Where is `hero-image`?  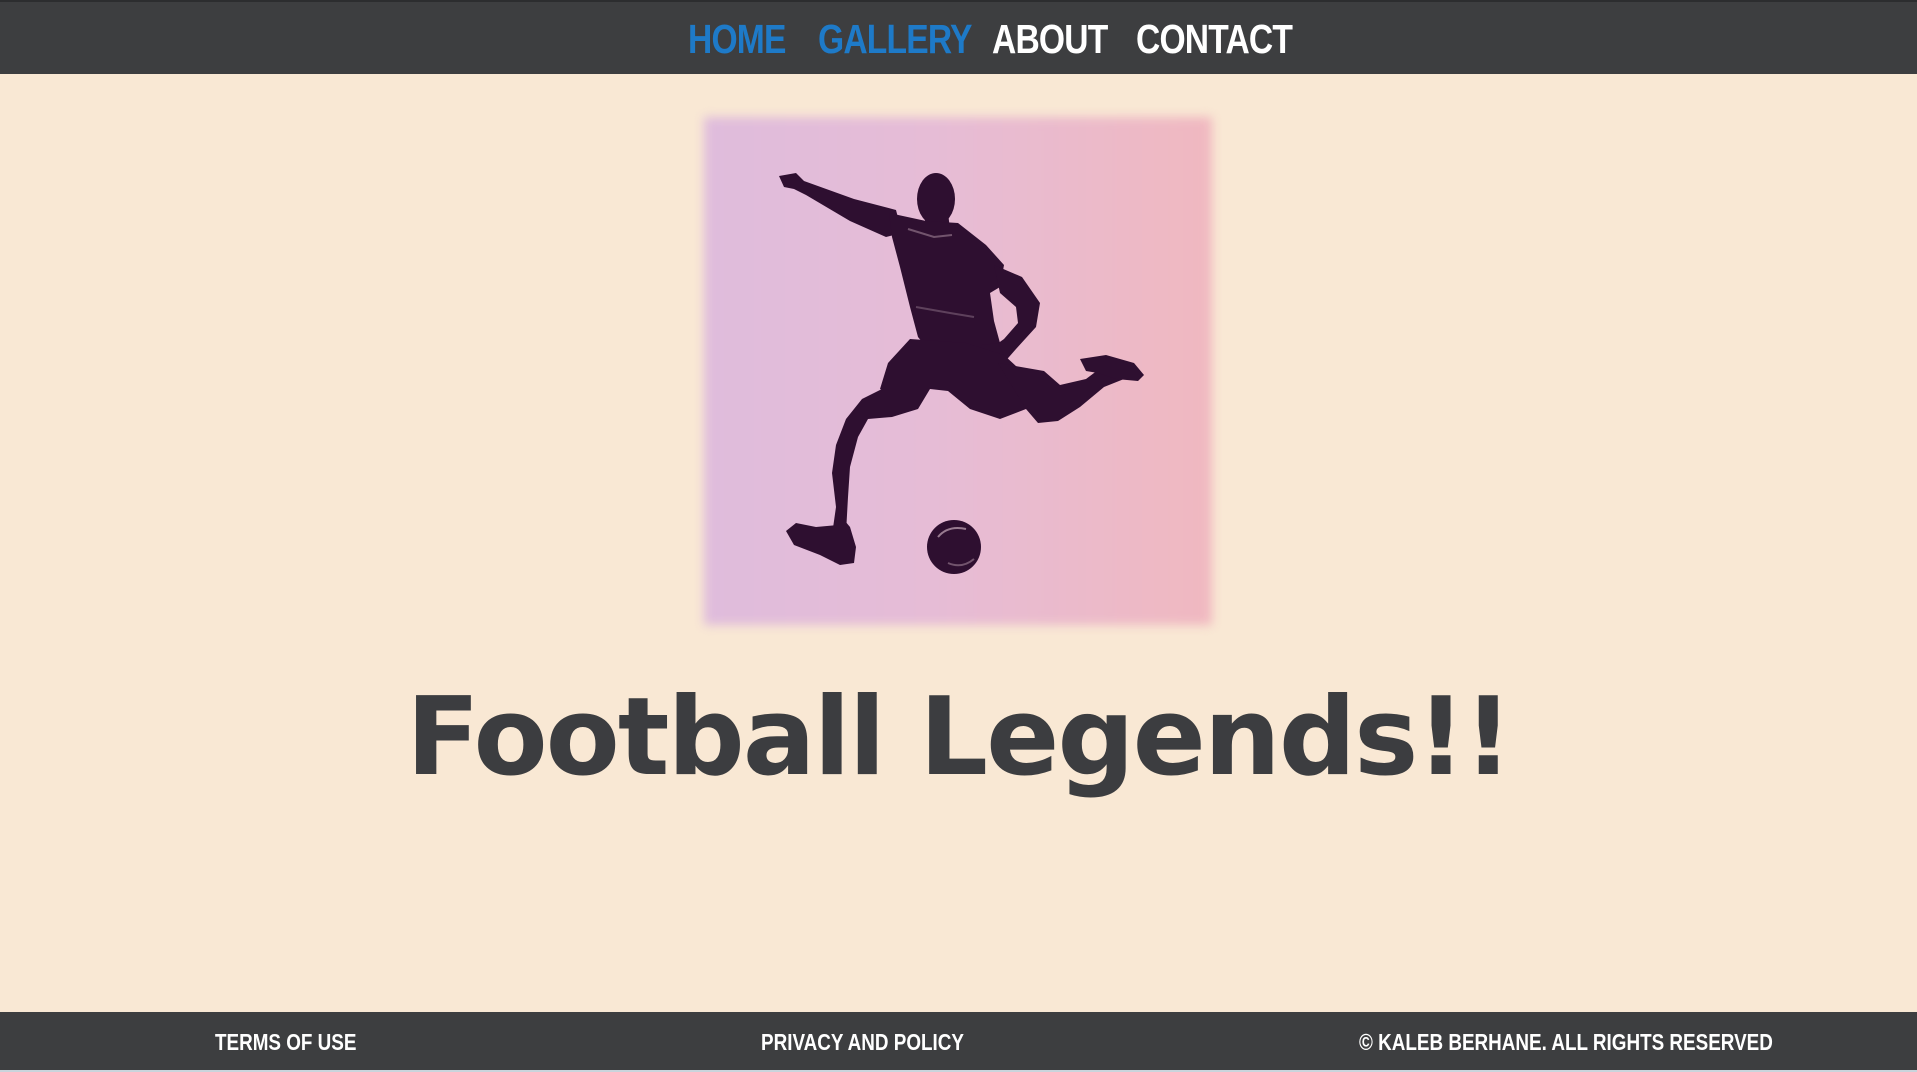
hero-image is located at coordinates (958, 371).